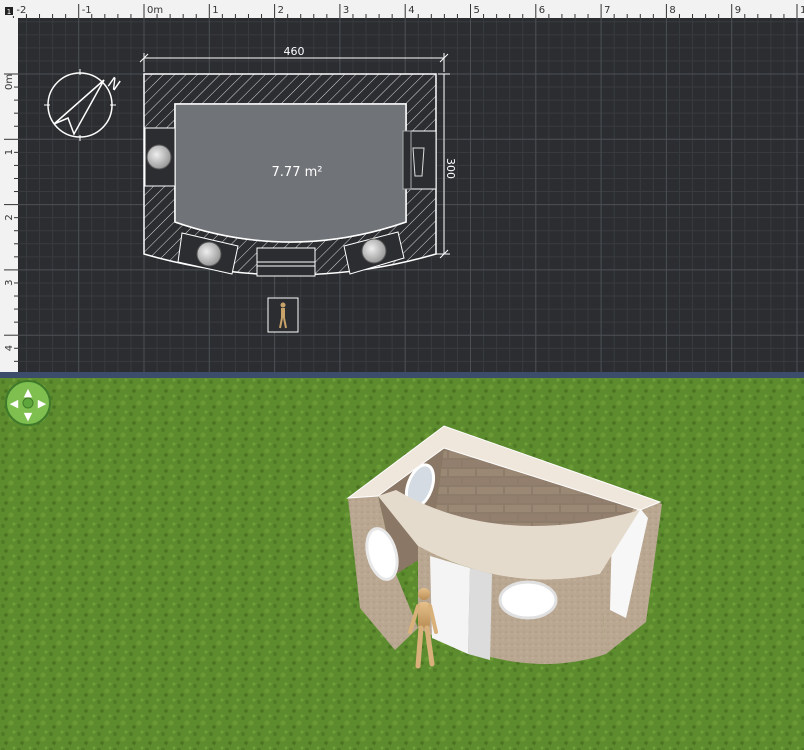 The height and width of the screenshot is (750, 804). What do you see at coordinates (21, 10) in the screenshot?
I see `ruler-x-label: -2` at bounding box center [21, 10].